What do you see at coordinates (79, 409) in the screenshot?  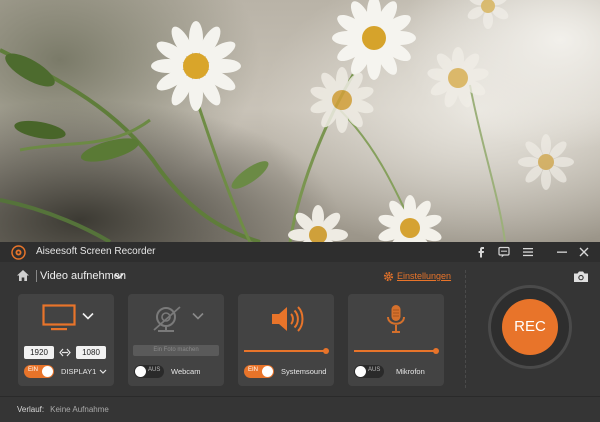 I see `history-value: Keine Aufnahme` at bounding box center [79, 409].